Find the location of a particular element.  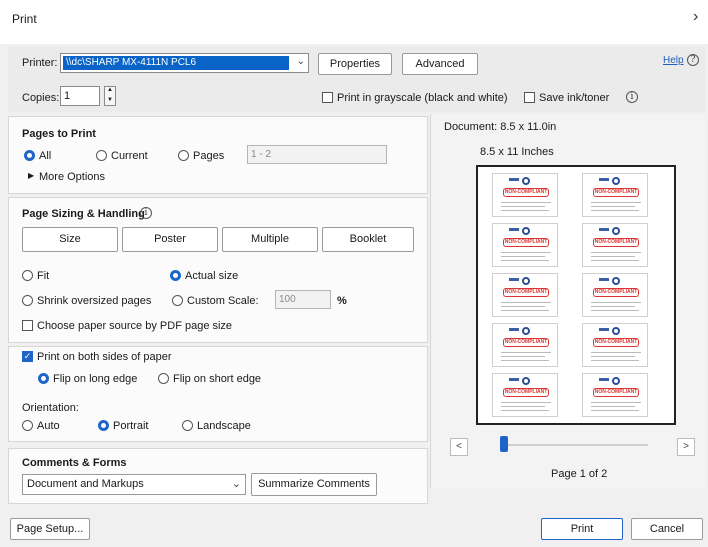

orientation-portrait-radio is located at coordinates (103, 425).